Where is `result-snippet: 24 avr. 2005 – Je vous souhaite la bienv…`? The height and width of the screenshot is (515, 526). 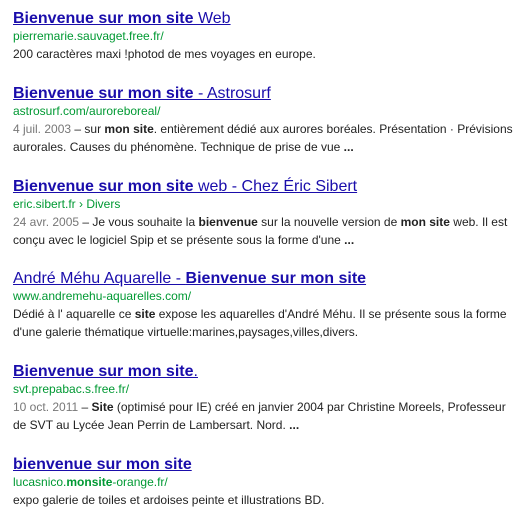
result-snippet: 24 avr. 2005 – Je vous souhaite la bienv… is located at coordinates (260, 231).